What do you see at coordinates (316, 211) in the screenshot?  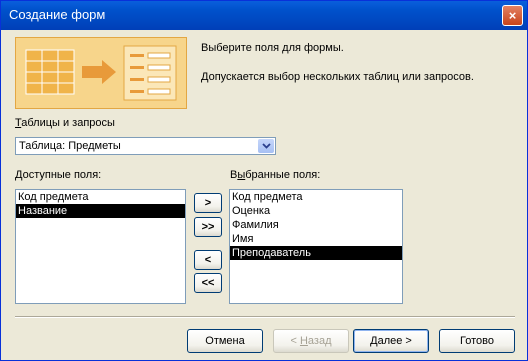 I see `list-item: Оценка` at bounding box center [316, 211].